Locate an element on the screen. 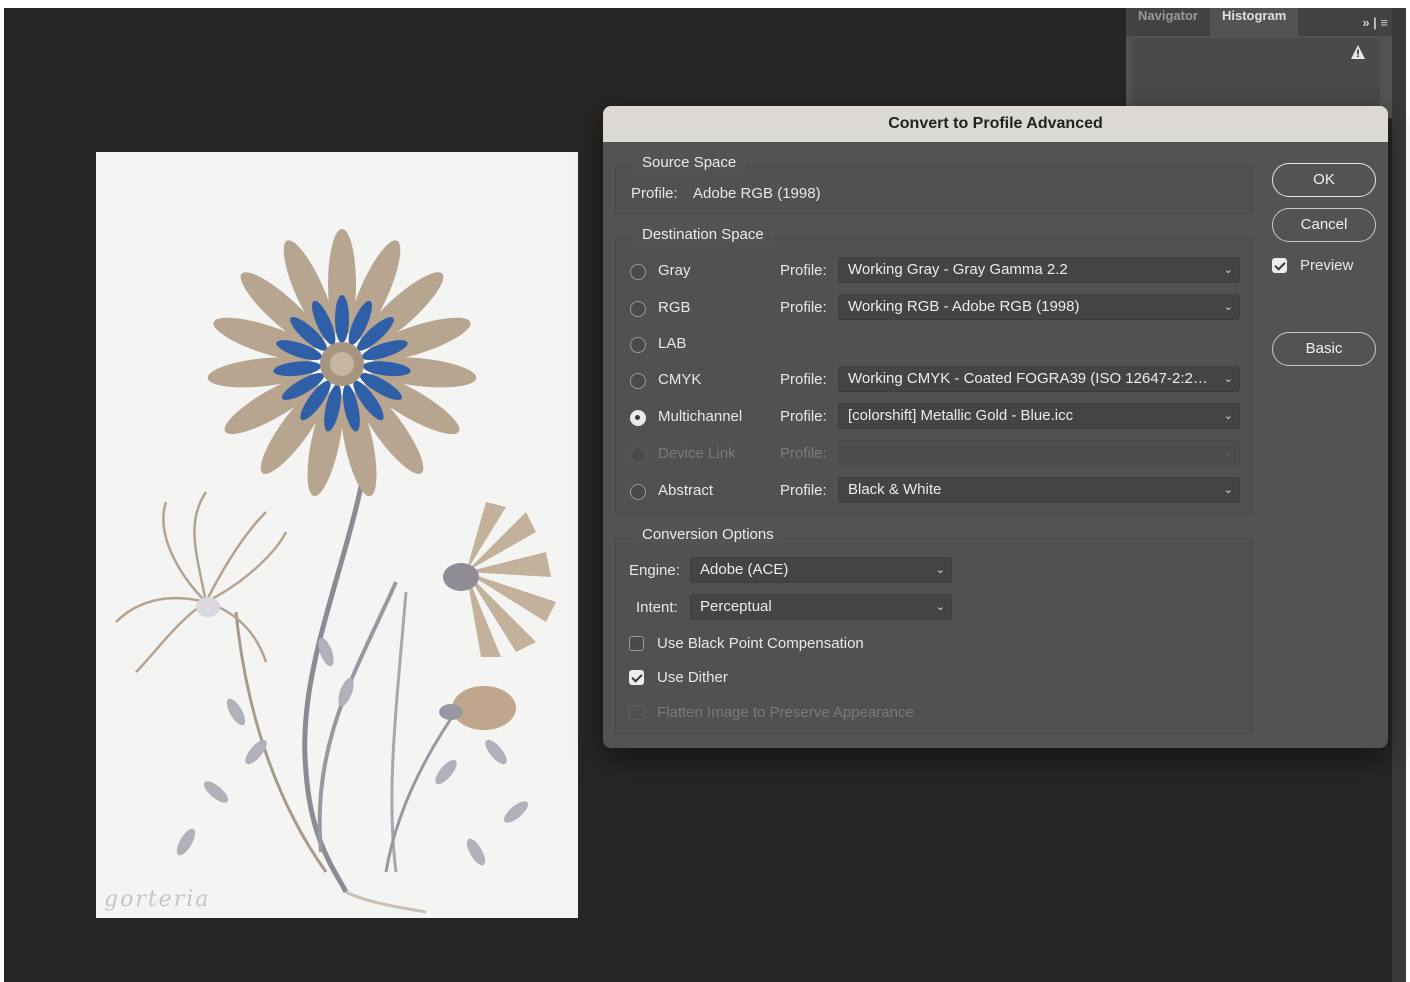  panel-scrollbar is located at coordinates (1399, 495).